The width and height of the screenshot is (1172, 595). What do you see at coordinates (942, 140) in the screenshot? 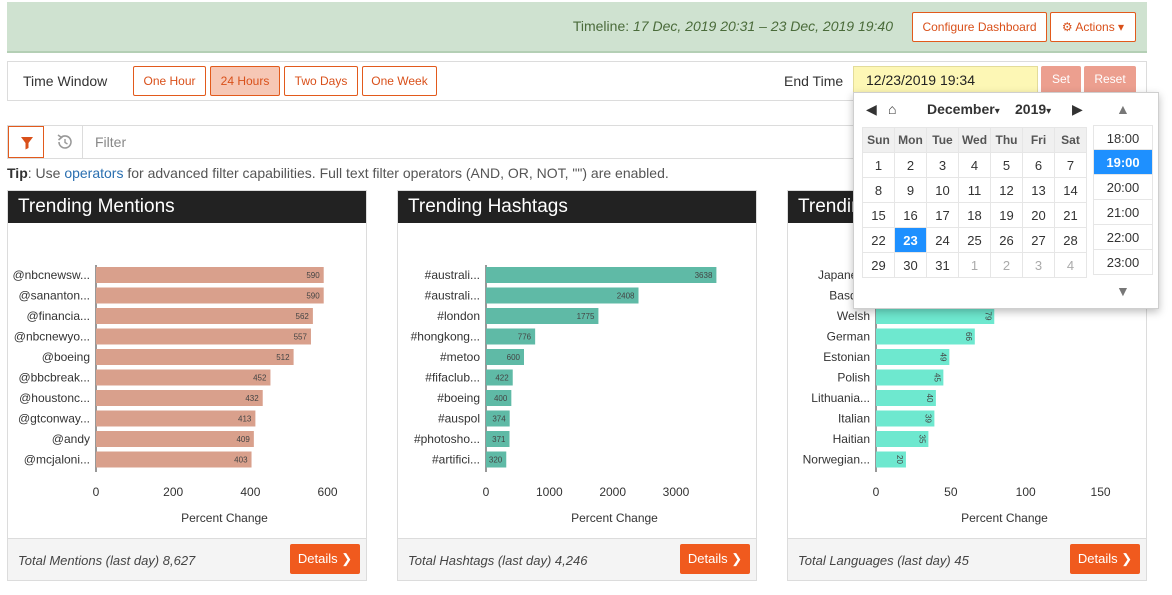
I see `weekday-header: Tue` at bounding box center [942, 140].